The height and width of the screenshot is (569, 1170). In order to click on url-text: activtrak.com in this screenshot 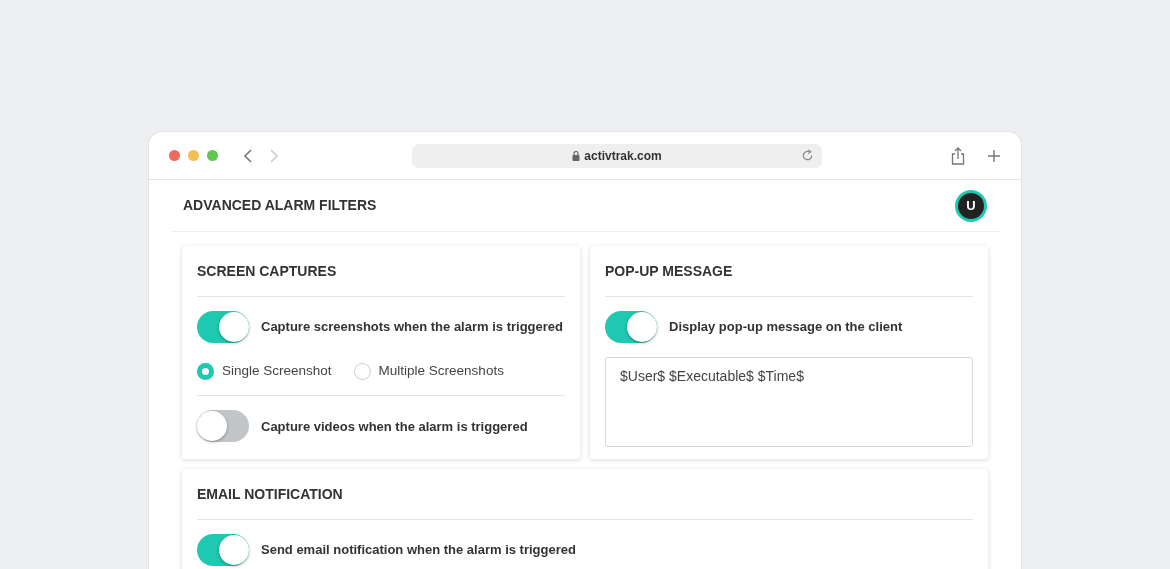, I will do `click(623, 156)`.